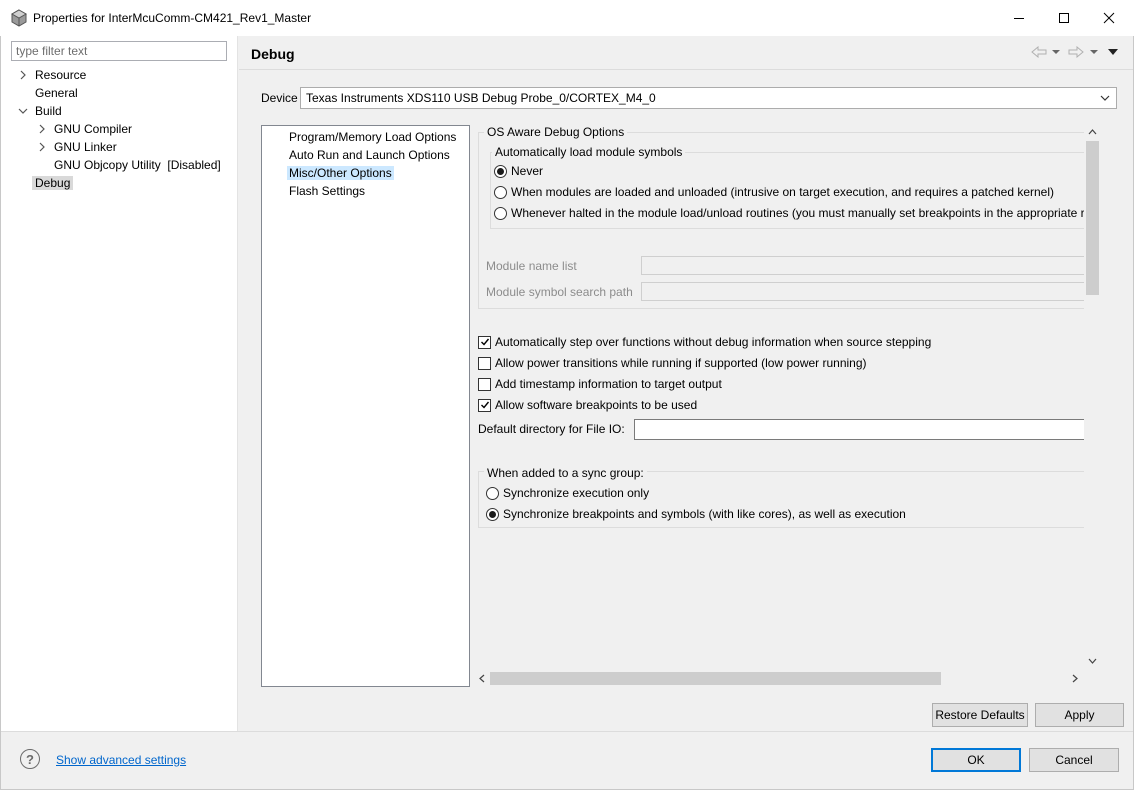 The image size is (1134, 790). I want to click on forward-dropdown-icon, so click(1094, 52).